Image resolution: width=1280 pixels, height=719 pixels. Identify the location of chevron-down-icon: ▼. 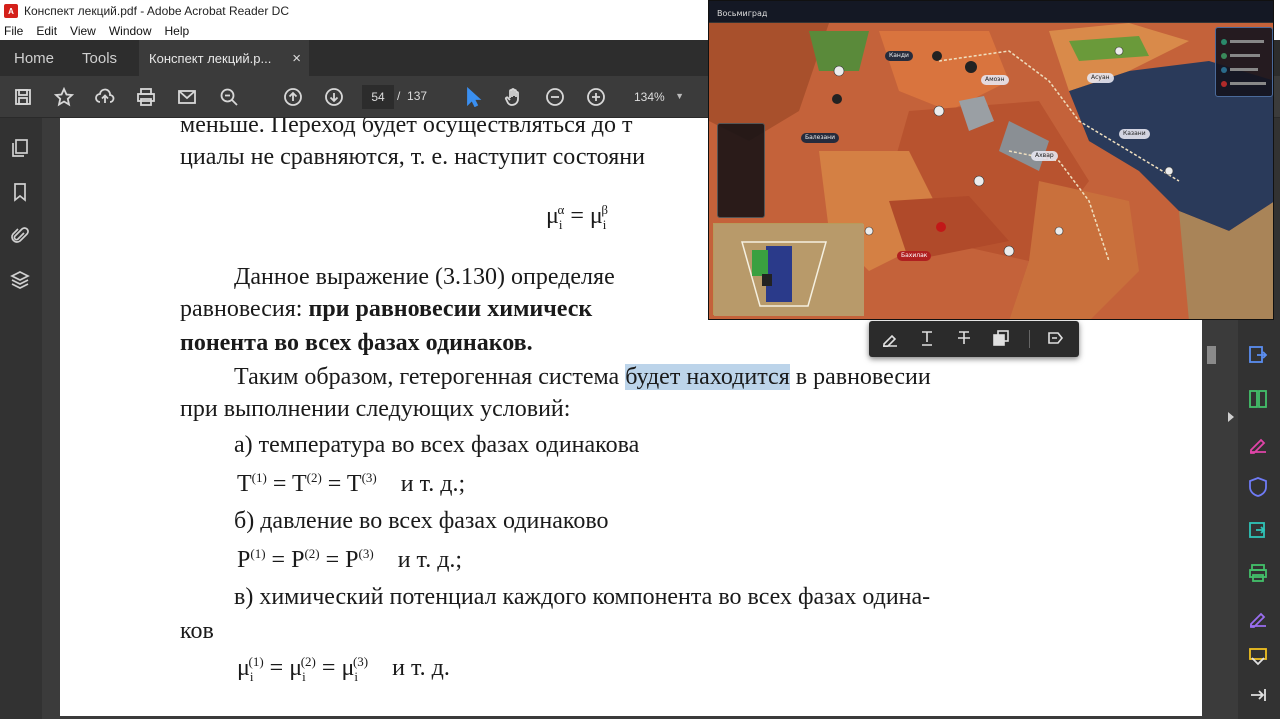
(679, 96).